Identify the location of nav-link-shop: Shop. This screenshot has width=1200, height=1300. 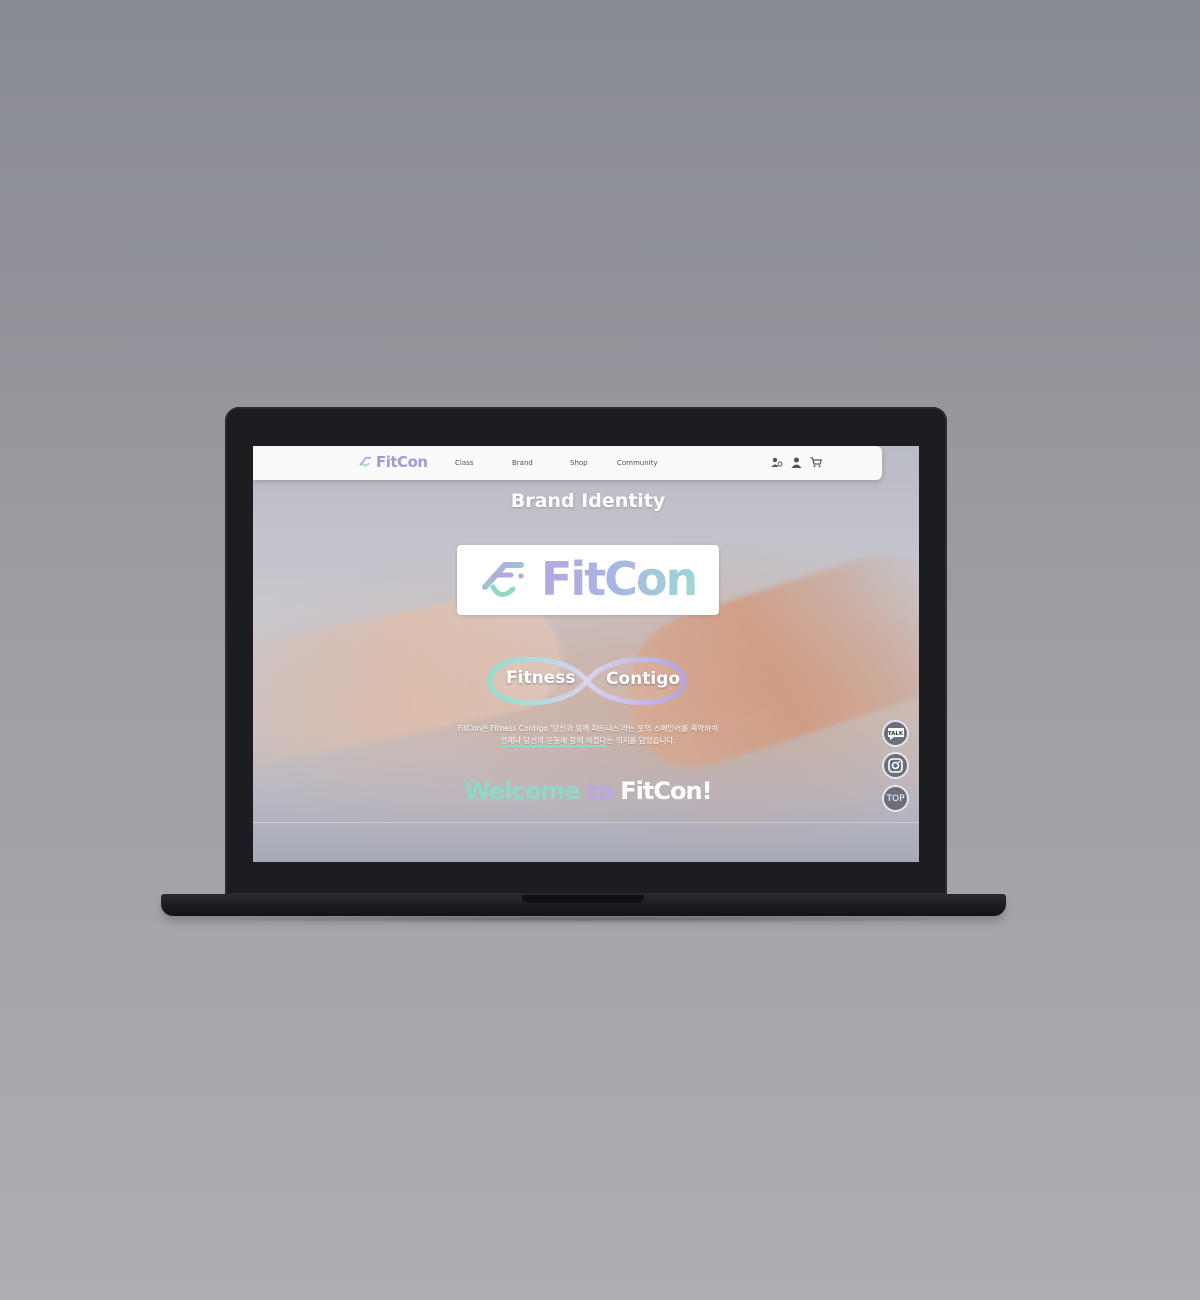
(579, 463).